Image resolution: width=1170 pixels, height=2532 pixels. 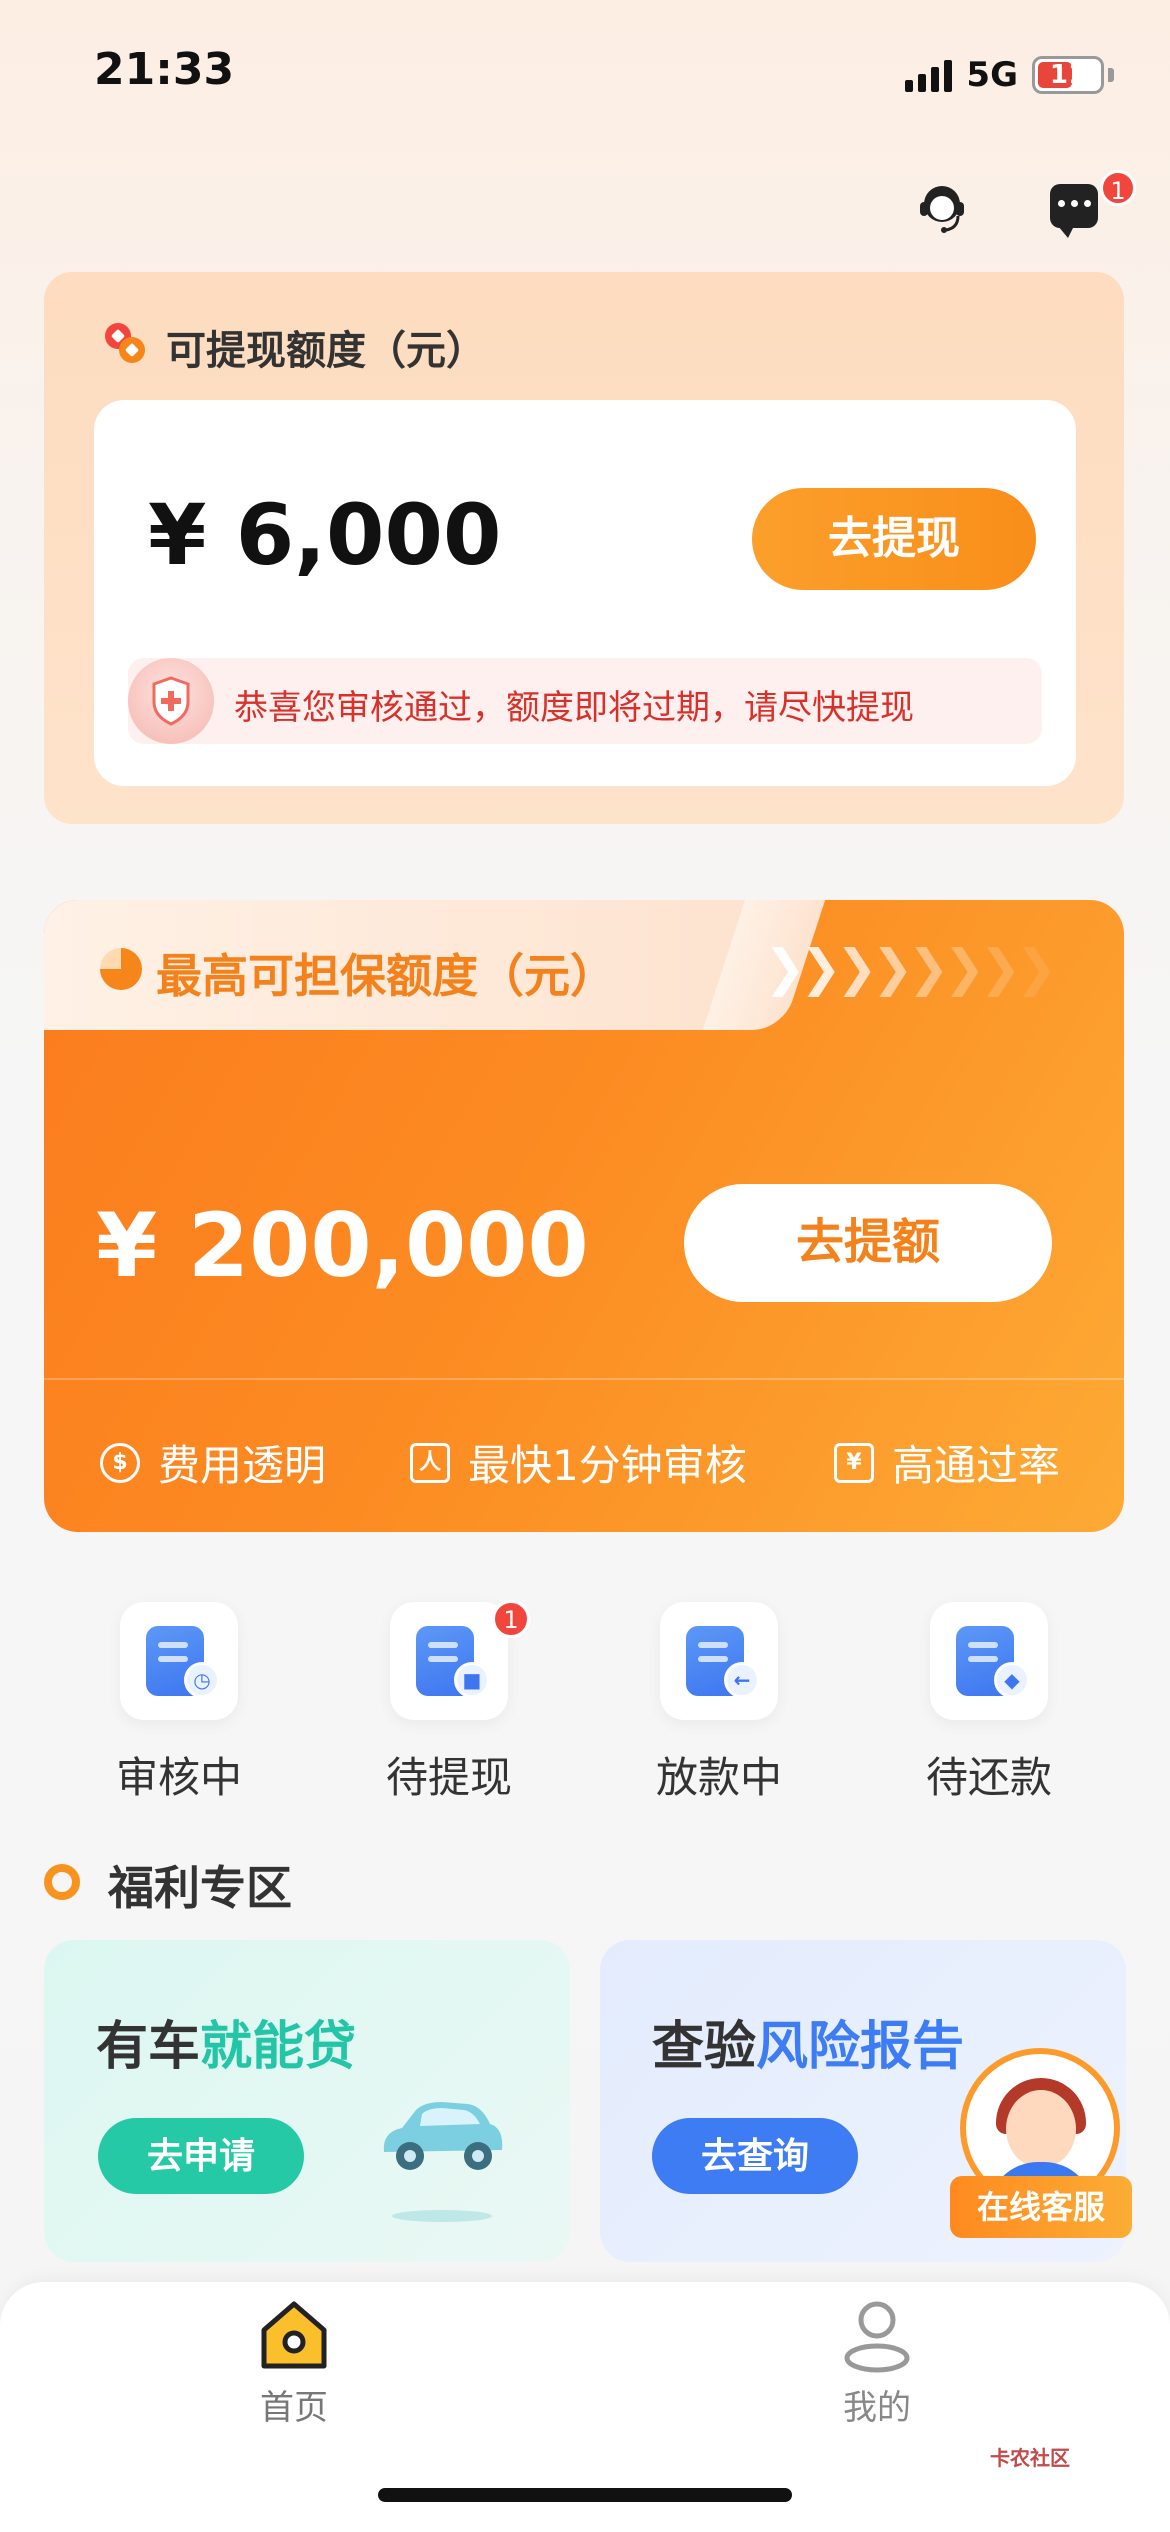 What do you see at coordinates (171, 701) in the screenshot?
I see `shield-icon` at bounding box center [171, 701].